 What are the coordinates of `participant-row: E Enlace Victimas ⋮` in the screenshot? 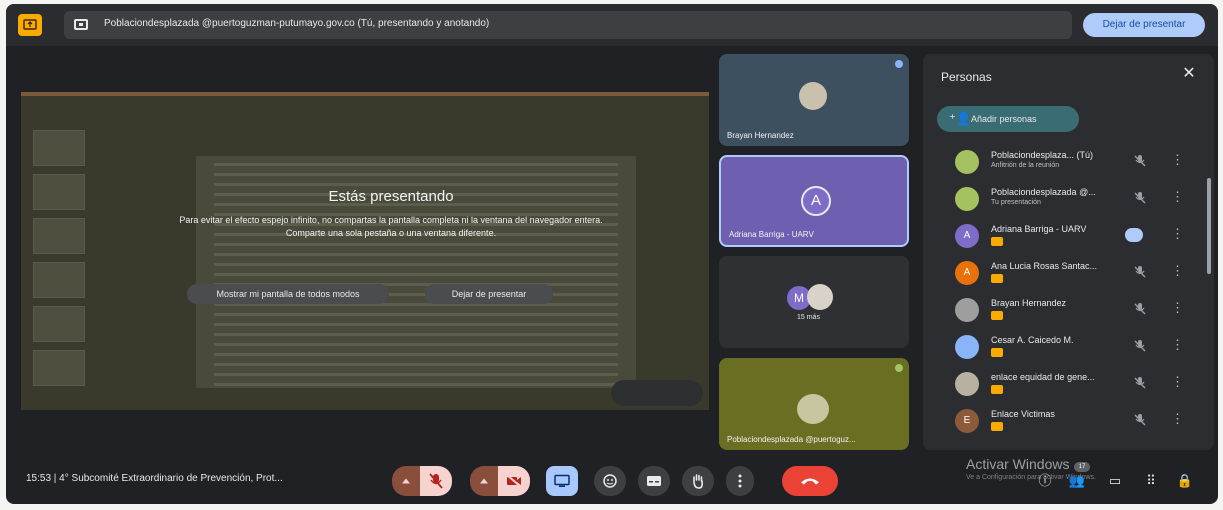 It's located at (1064, 420).